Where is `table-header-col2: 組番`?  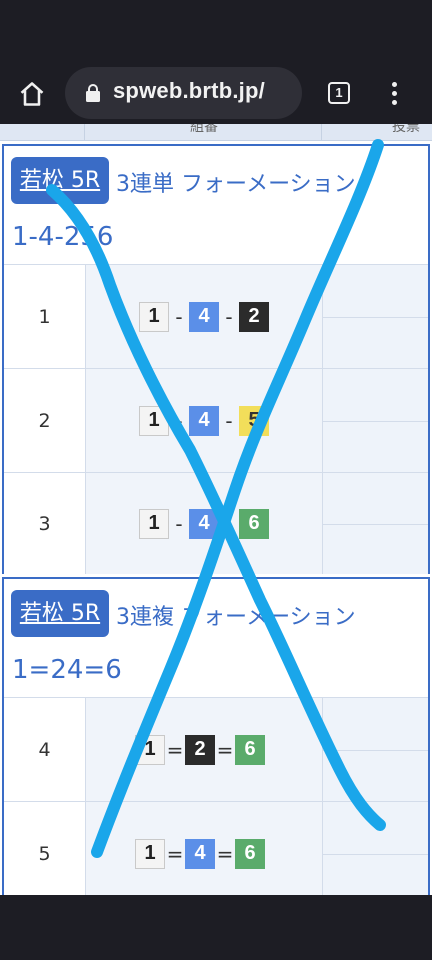 table-header-col2: 組番 is located at coordinates (204, 129).